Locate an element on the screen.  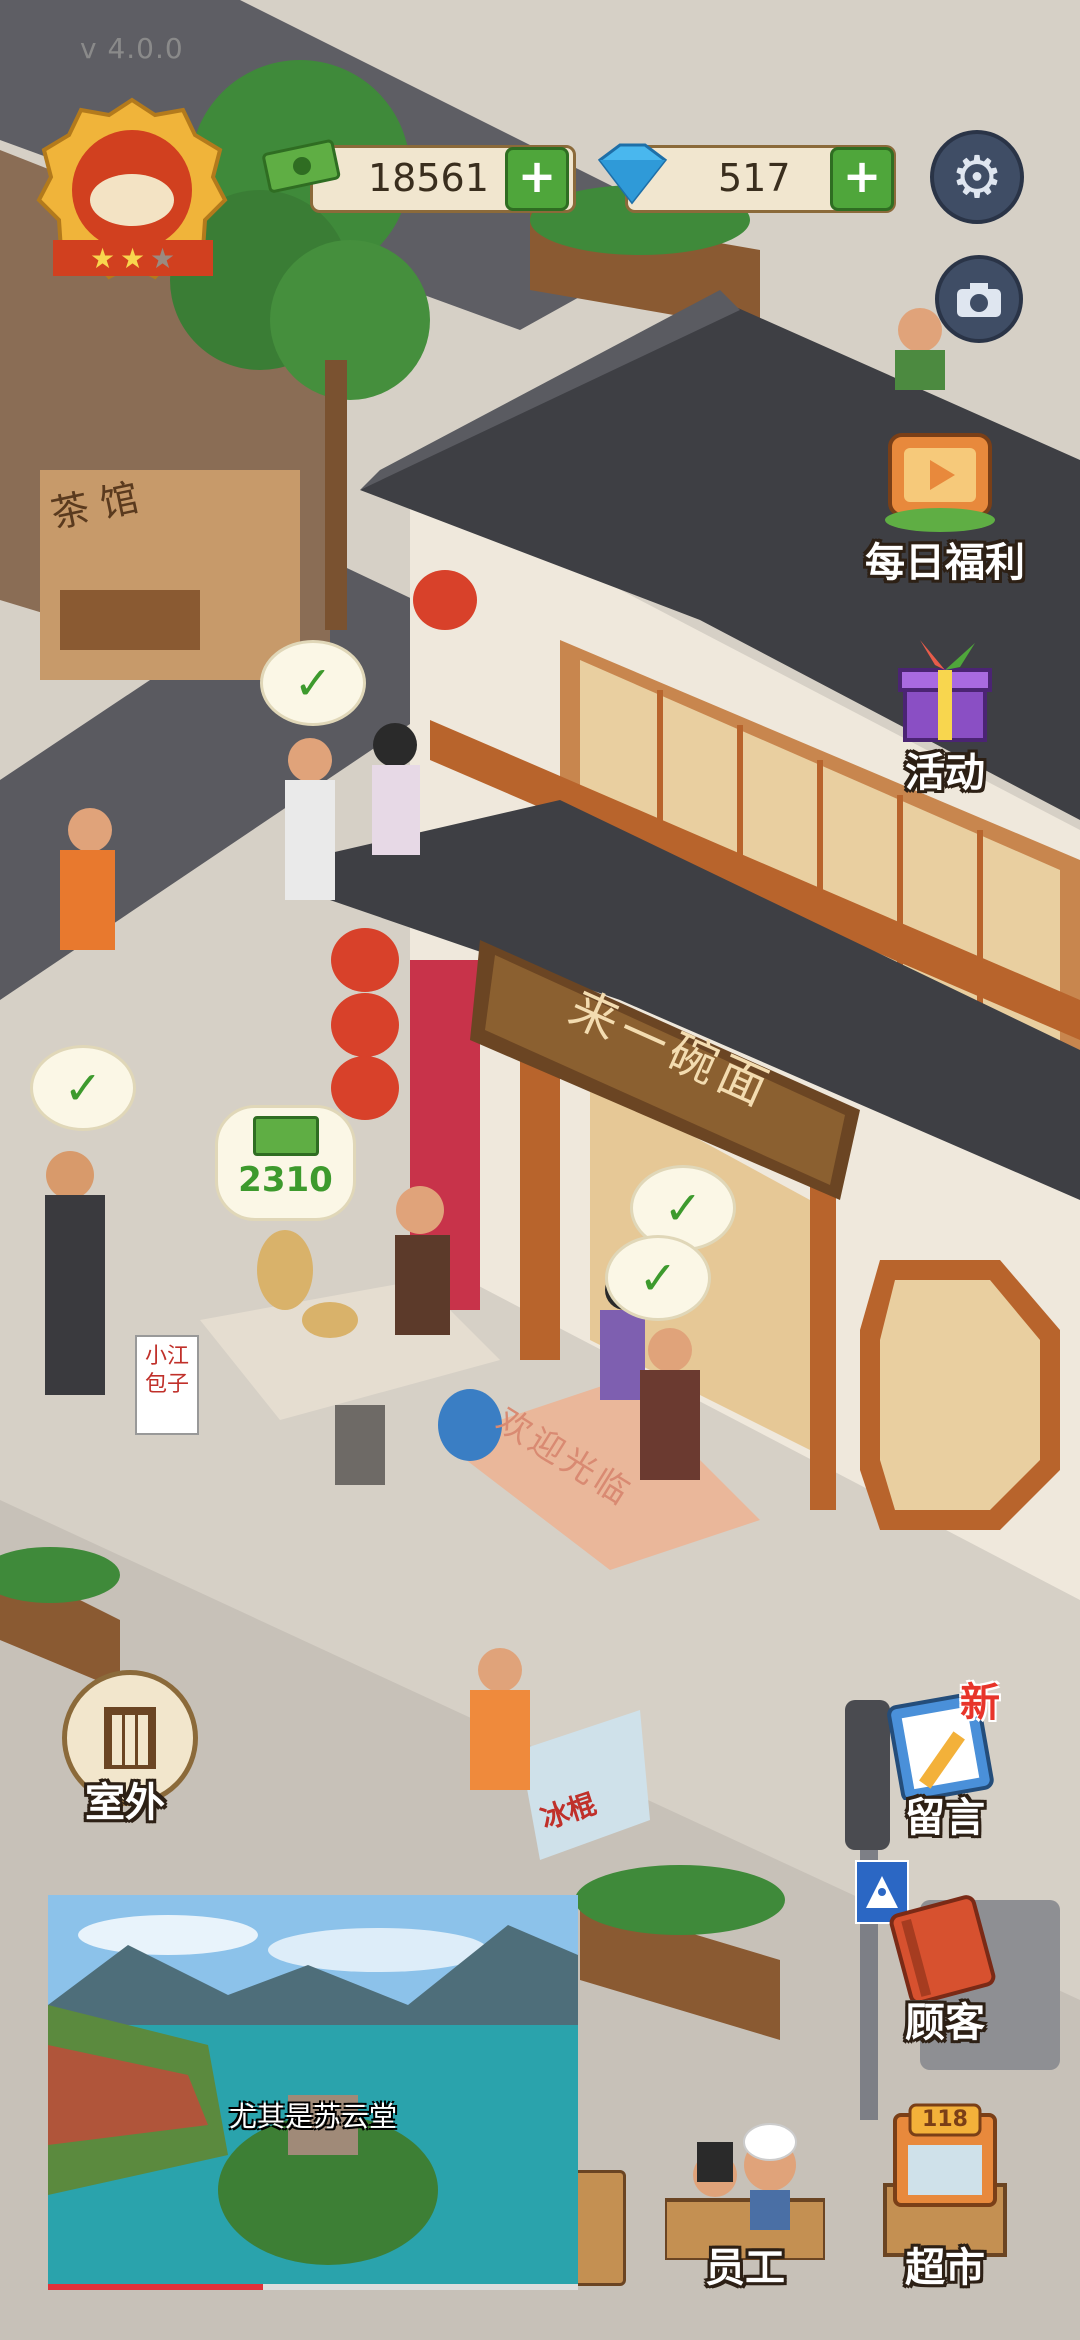
gear-icon: ⚙ is located at coordinates (977, 177).